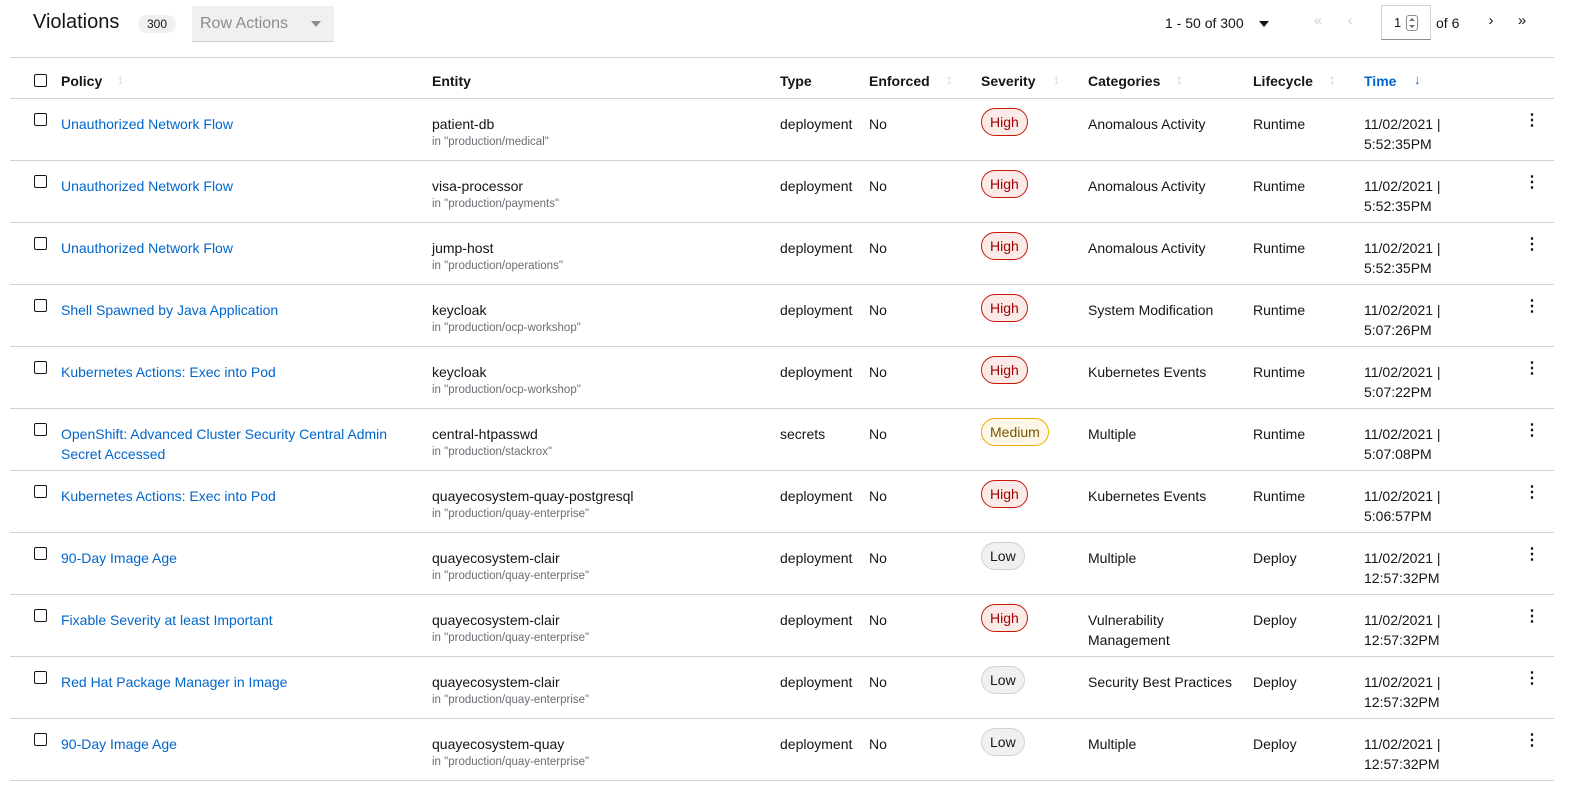 The image size is (1594, 794). What do you see at coordinates (40, 80) in the screenshot?
I see `select-all-checkbox` at bounding box center [40, 80].